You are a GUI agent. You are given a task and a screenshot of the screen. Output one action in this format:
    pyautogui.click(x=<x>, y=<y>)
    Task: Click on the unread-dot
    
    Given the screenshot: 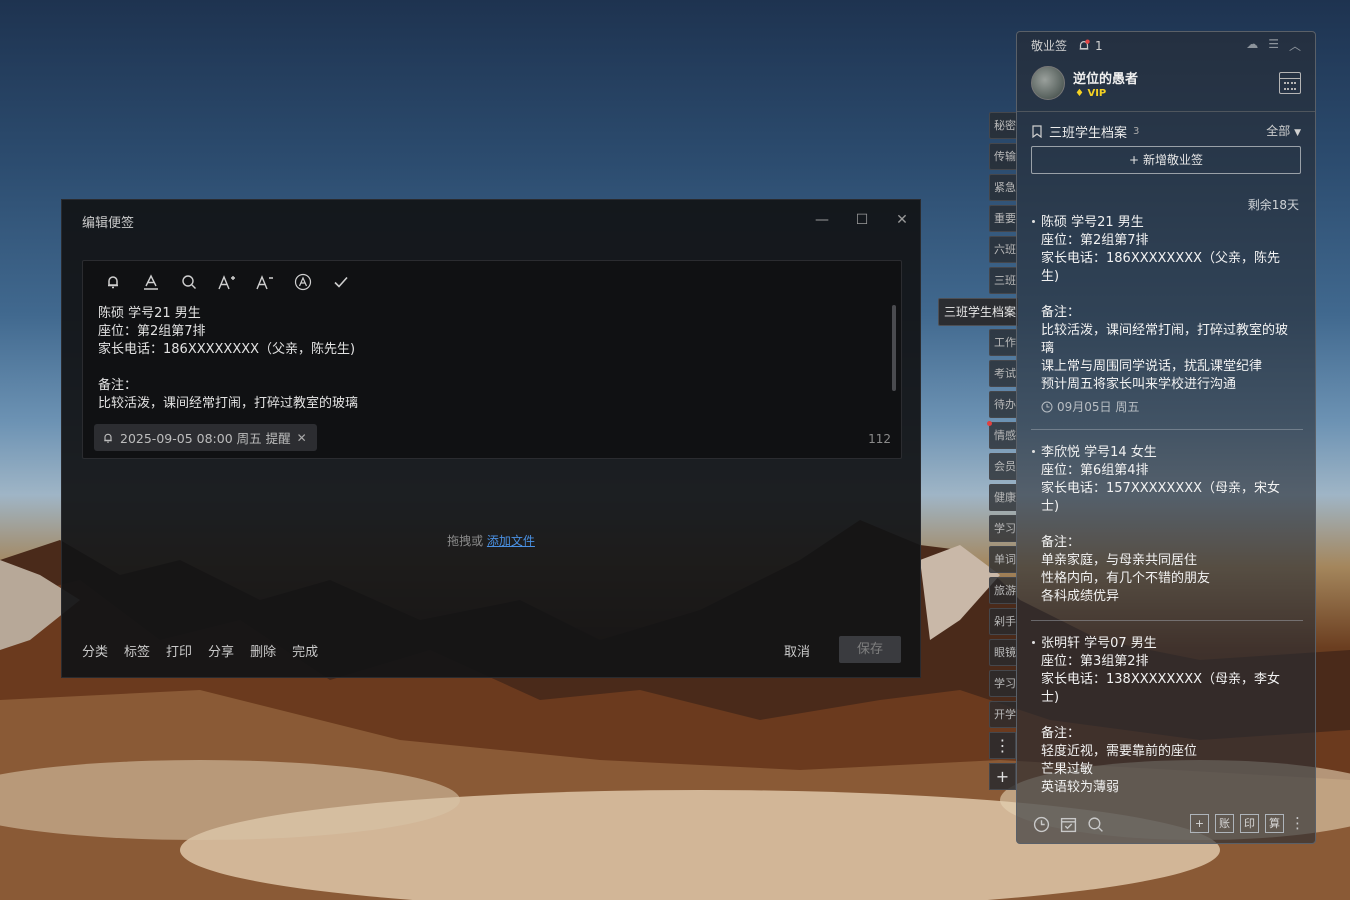 What is the action you would take?
    pyautogui.click(x=989, y=423)
    